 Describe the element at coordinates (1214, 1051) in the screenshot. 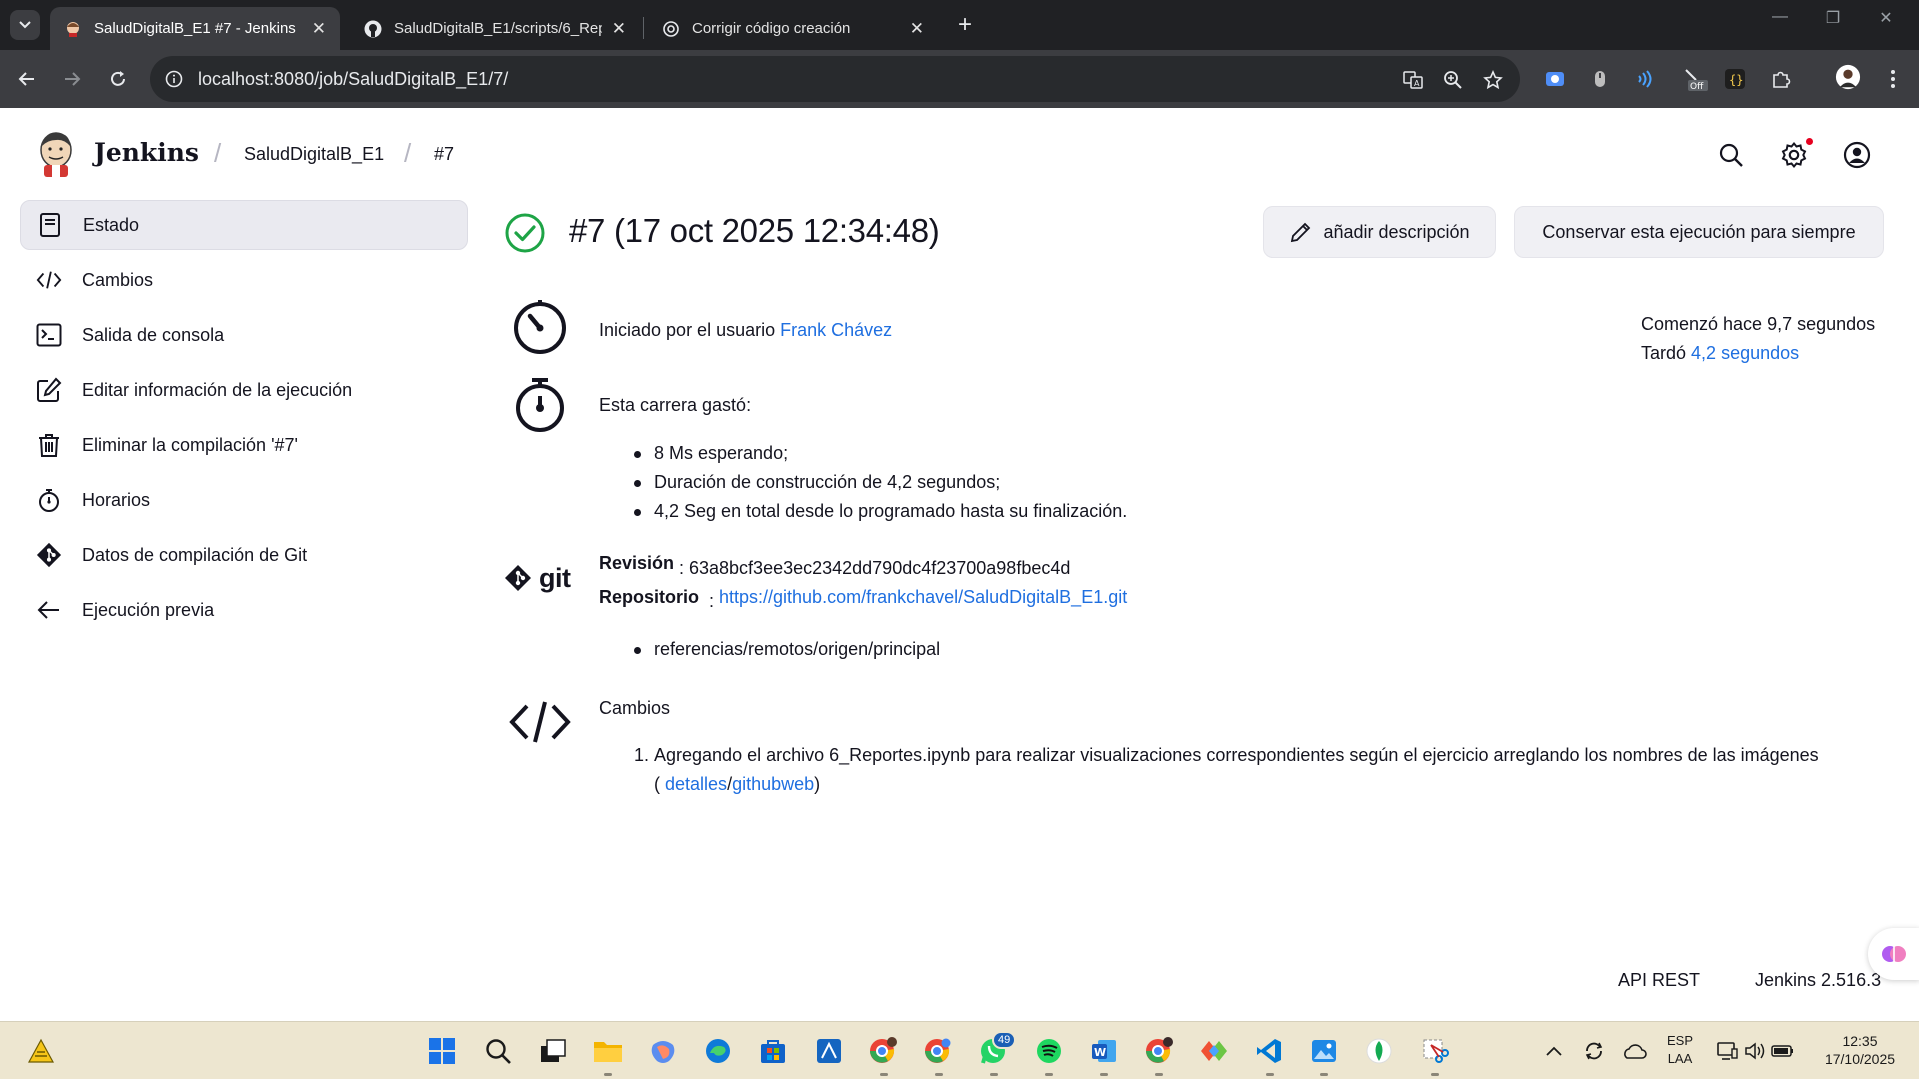

I see `gitkraken-icon` at that location.